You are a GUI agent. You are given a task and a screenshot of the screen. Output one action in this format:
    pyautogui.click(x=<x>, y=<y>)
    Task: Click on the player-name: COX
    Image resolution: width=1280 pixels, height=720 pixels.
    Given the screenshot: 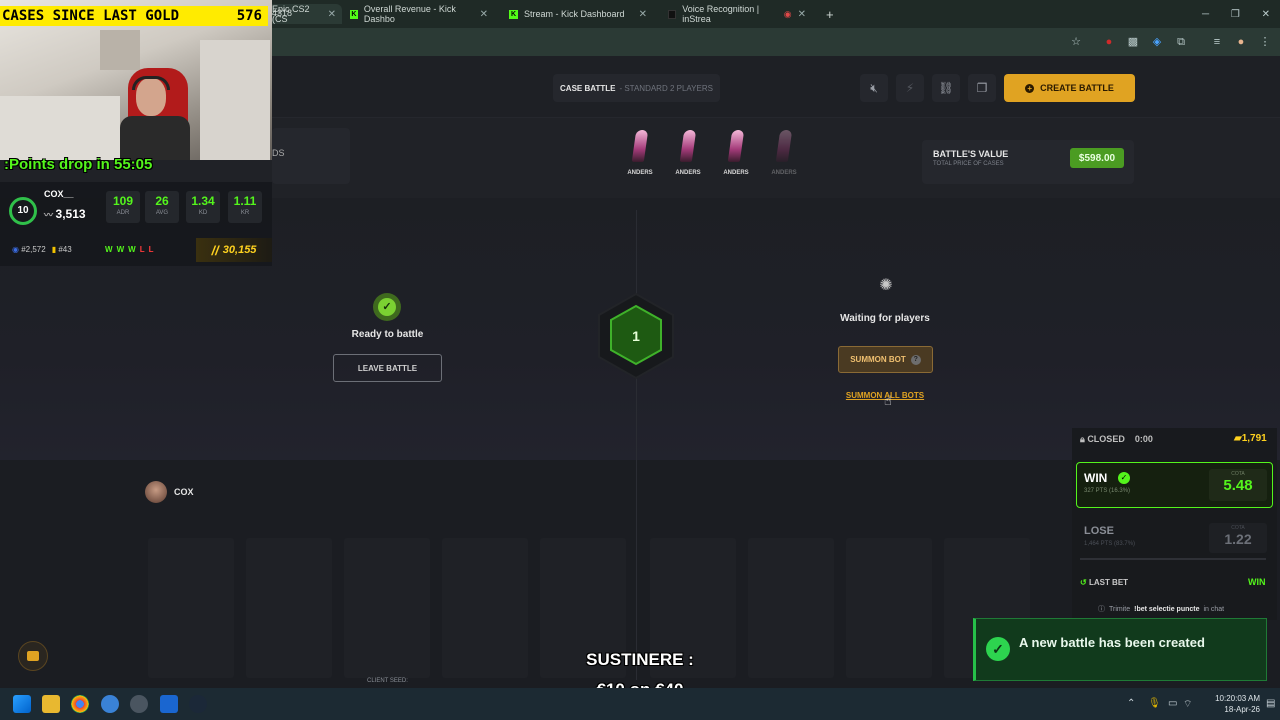 What is the action you would take?
    pyautogui.click(x=184, y=492)
    